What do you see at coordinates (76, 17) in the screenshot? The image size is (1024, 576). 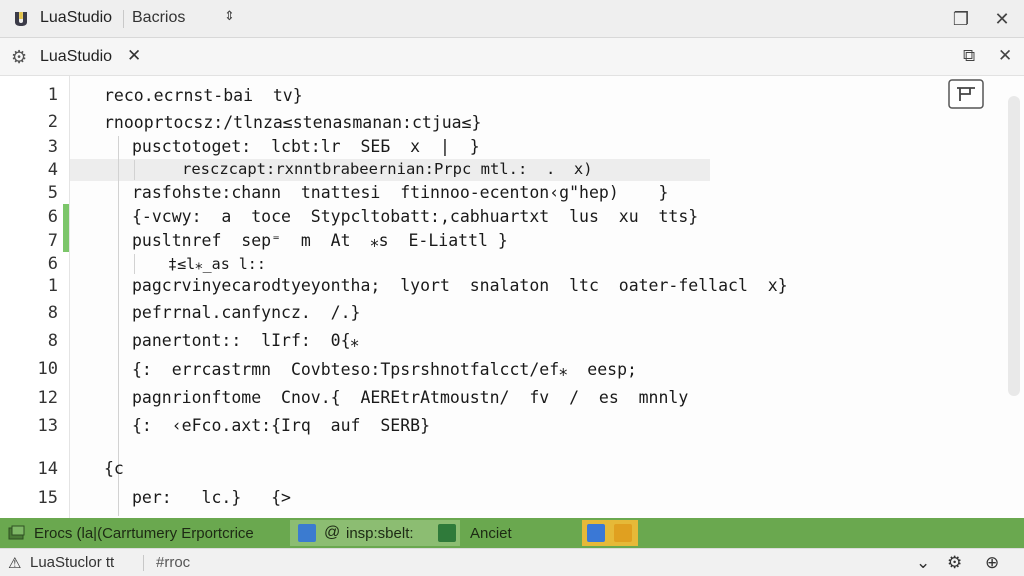 I see `app-title: LuaStudio` at bounding box center [76, 17].